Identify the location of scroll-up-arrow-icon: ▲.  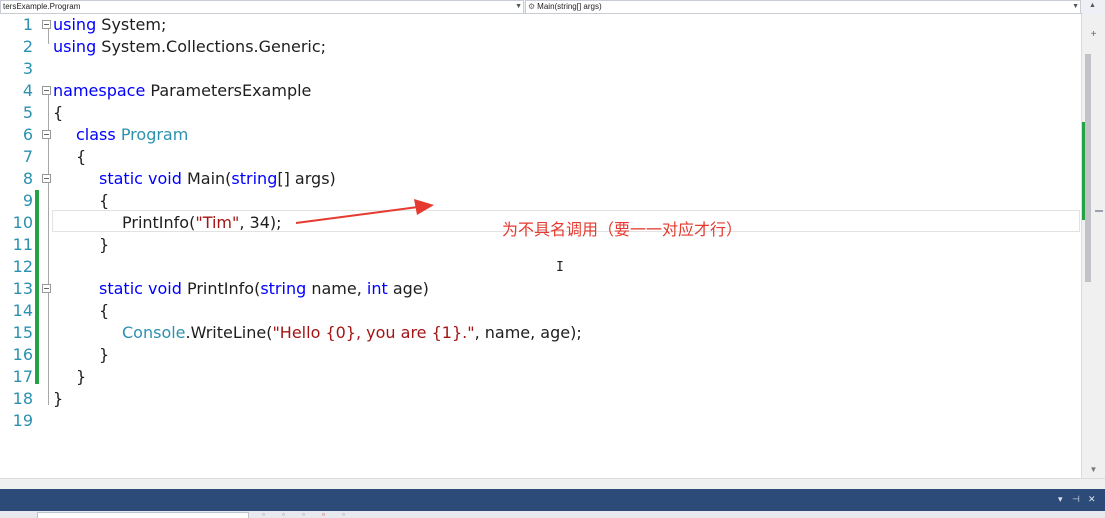
(1092, 5).